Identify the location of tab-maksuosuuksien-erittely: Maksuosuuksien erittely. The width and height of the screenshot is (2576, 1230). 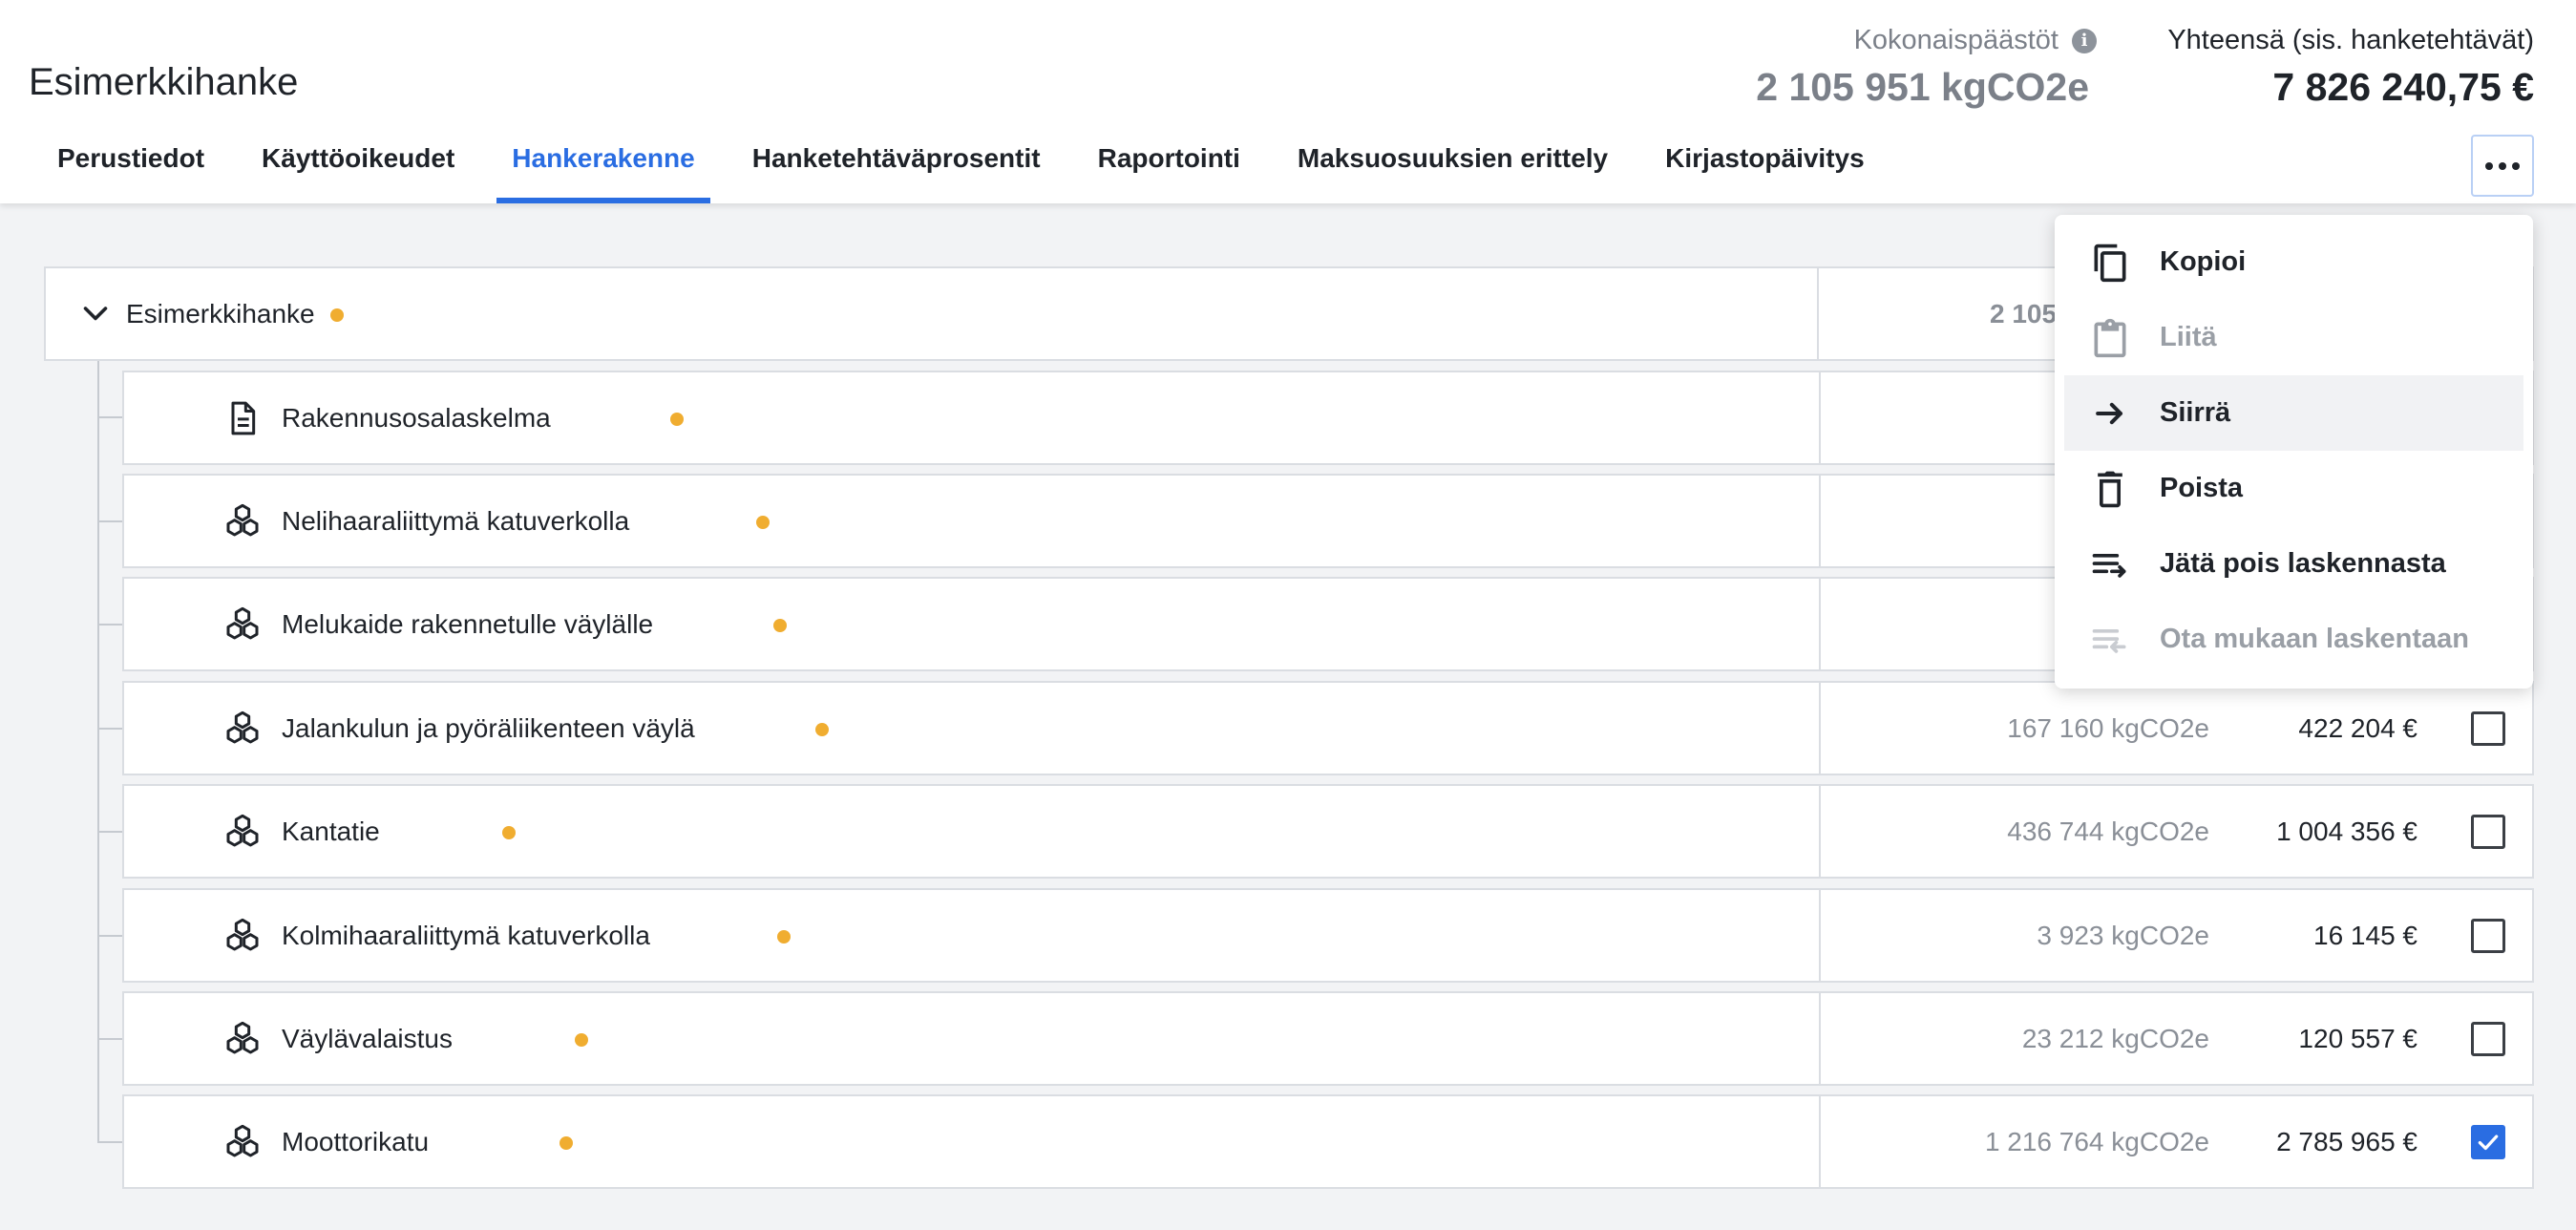
(1452, 168).